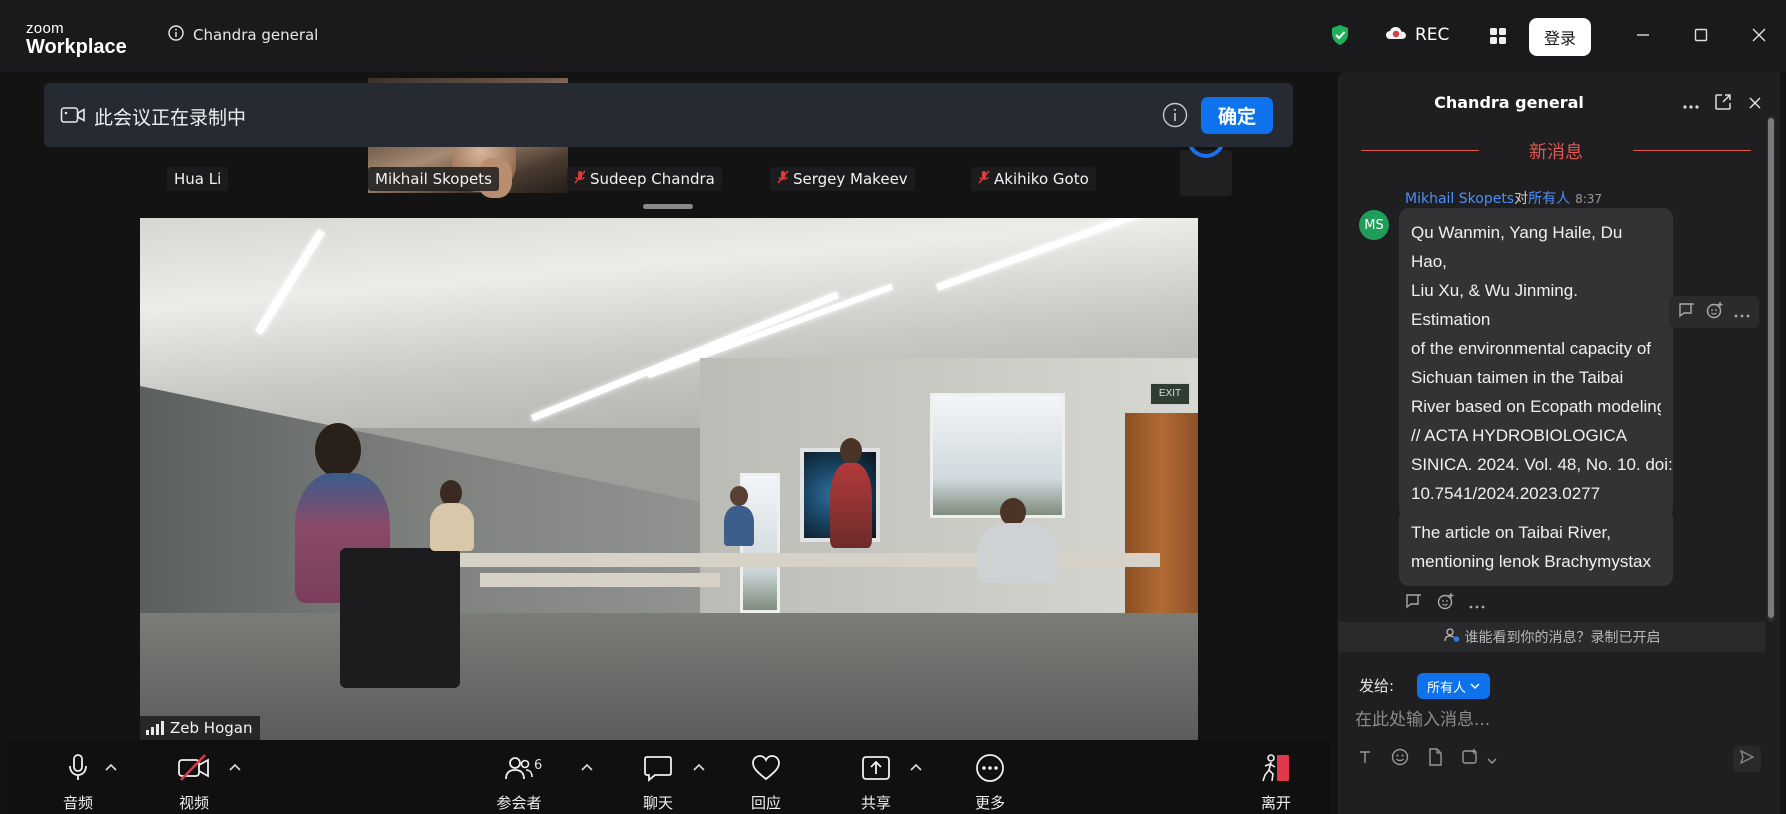 Image resolution: width=1786 pixels, height=814 pixels. Describe the element at coordinates (1536, 406) in the screenshot. I see `message-line: River based on Ecopath modeling` at that location.